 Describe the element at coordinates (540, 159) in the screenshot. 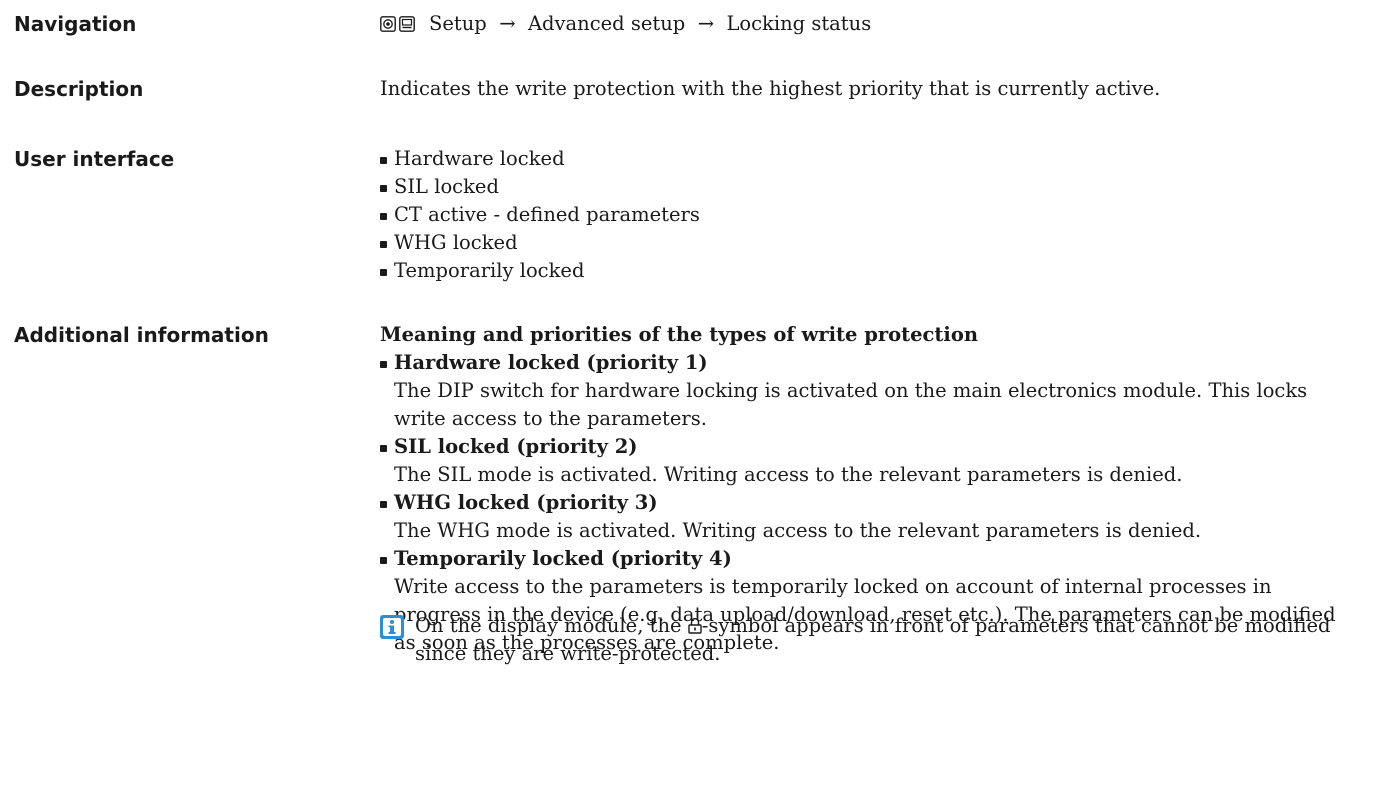

I see `option-item: Hardware locked` at that location.